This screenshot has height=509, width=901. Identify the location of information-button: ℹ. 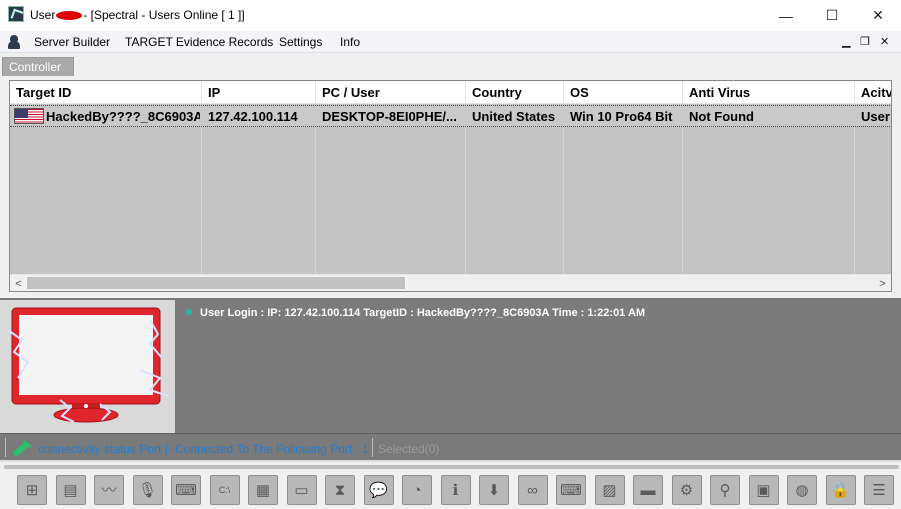
(455, 490).